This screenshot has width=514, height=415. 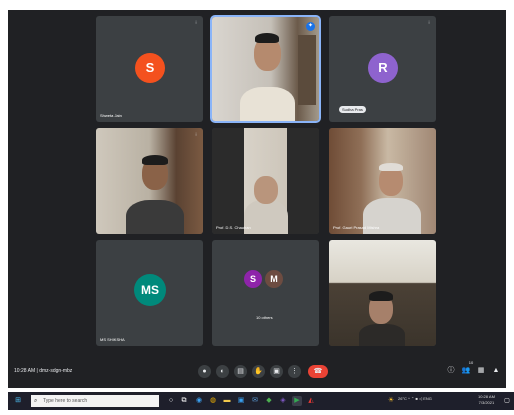 I want to click on participant-tile: Prof. Gauri Prasad Mishra, so click(x=382, y=181).